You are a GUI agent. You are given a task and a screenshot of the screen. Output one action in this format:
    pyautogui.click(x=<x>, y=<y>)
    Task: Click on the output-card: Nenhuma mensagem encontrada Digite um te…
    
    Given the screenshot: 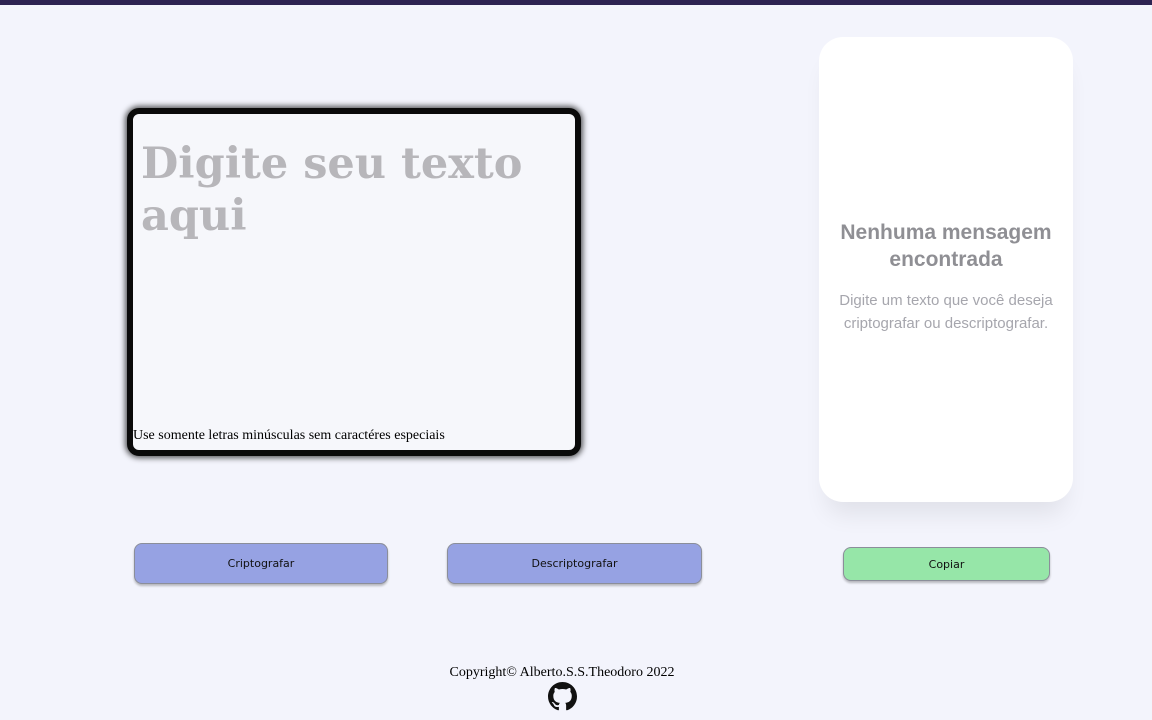 What is the action you would take?
    pyautogui.click(x=946, y=269)
    